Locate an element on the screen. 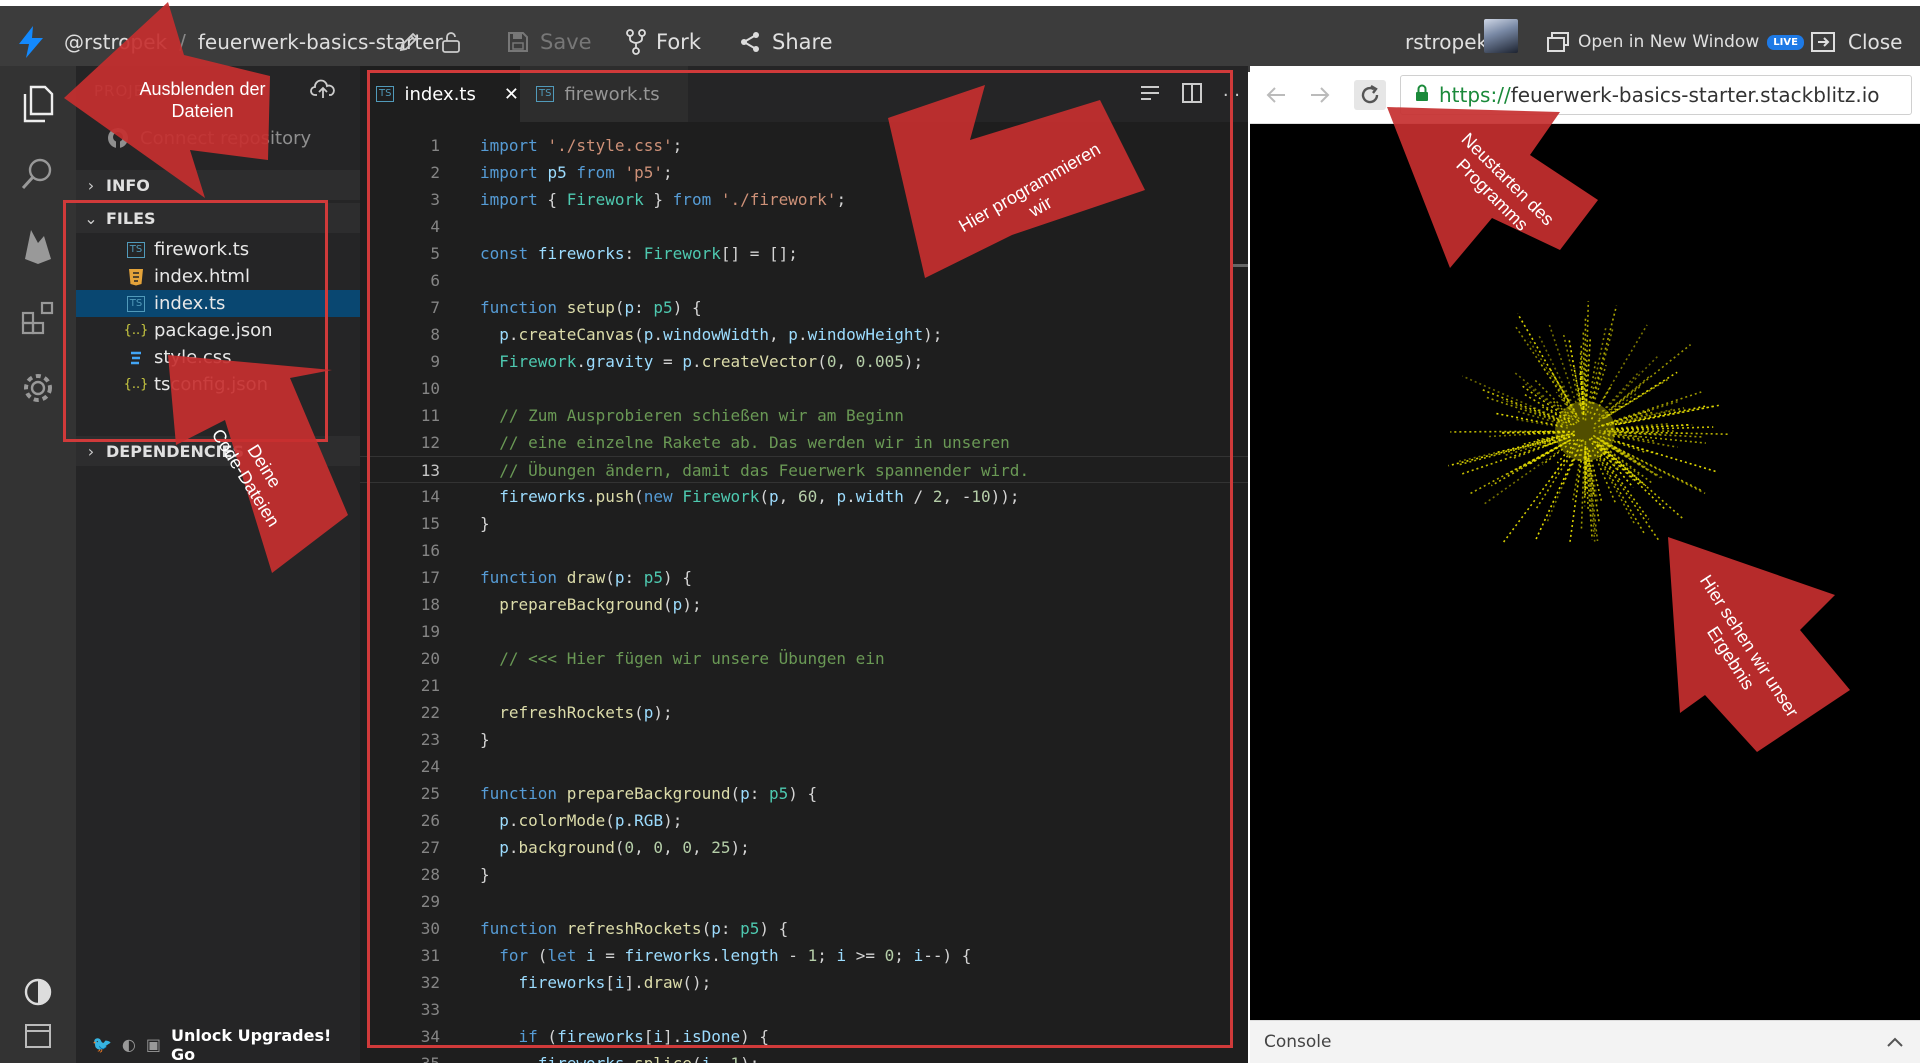 The height and width of the screenshot is (1063, 1920). code-line: 24 is located at coordinates (804, 766).